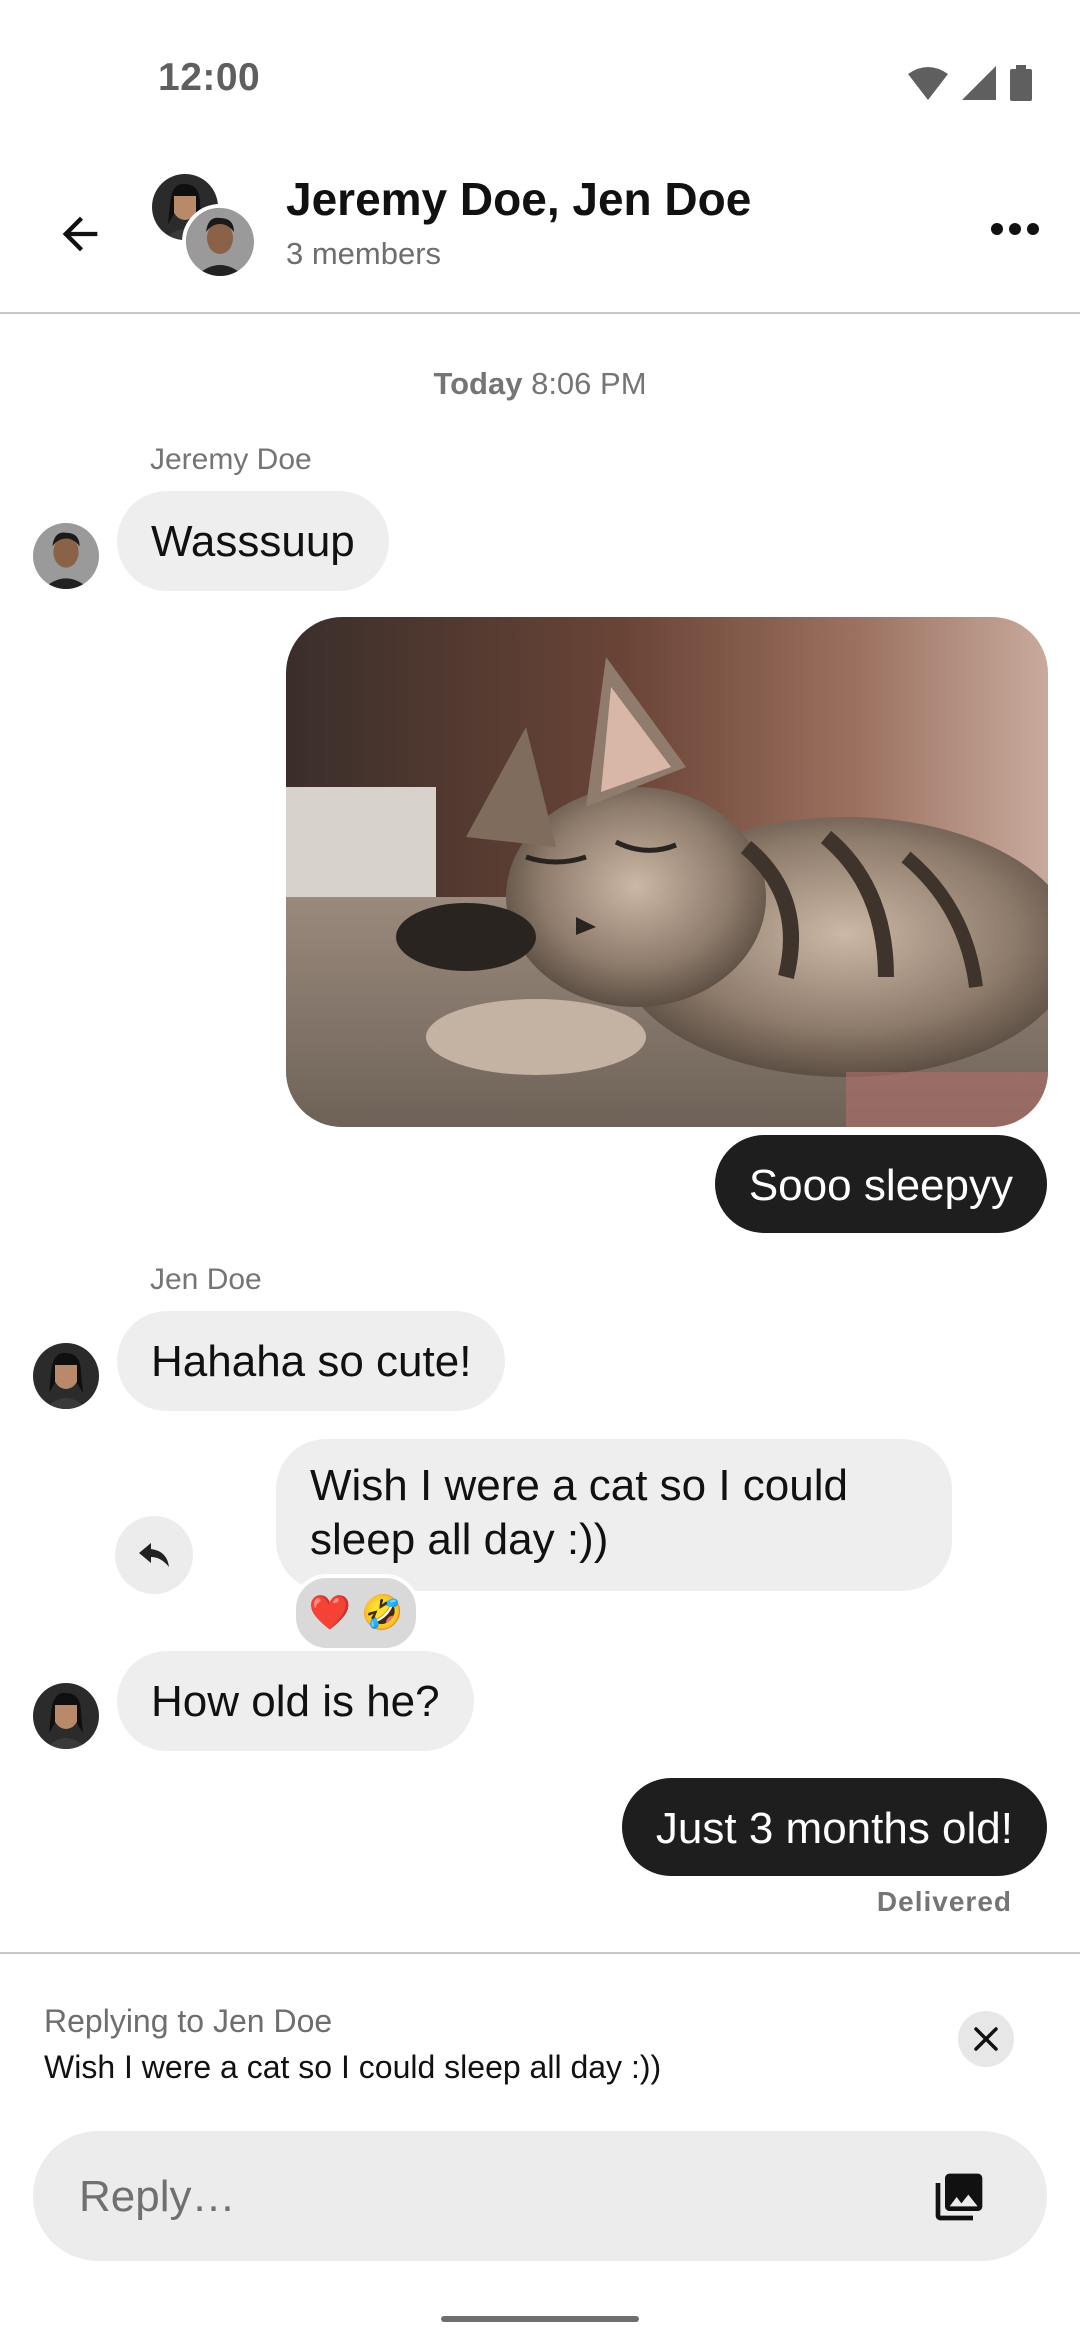  I want to click on date-time: 8:06 PM, so click(589, 383).